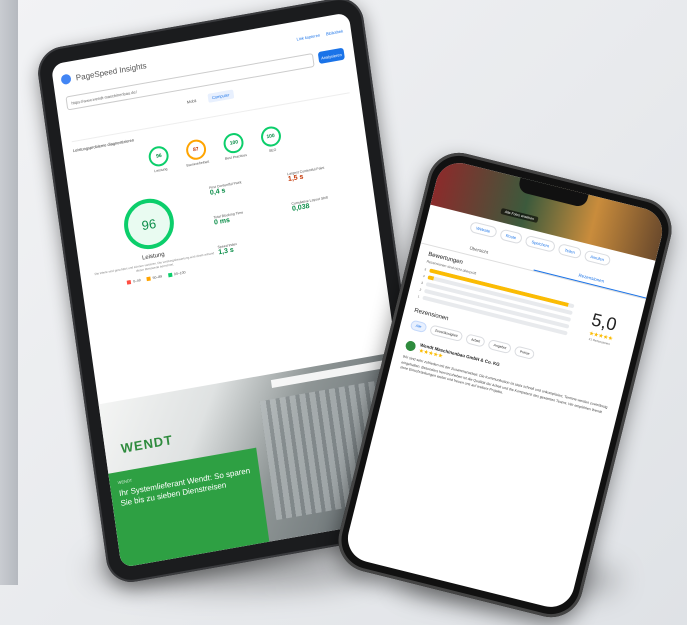 The width and height of the screenshot is (687, 625). Describe the element at coordinates (410, 346) in the screenshot. I see `avatar` at that location.